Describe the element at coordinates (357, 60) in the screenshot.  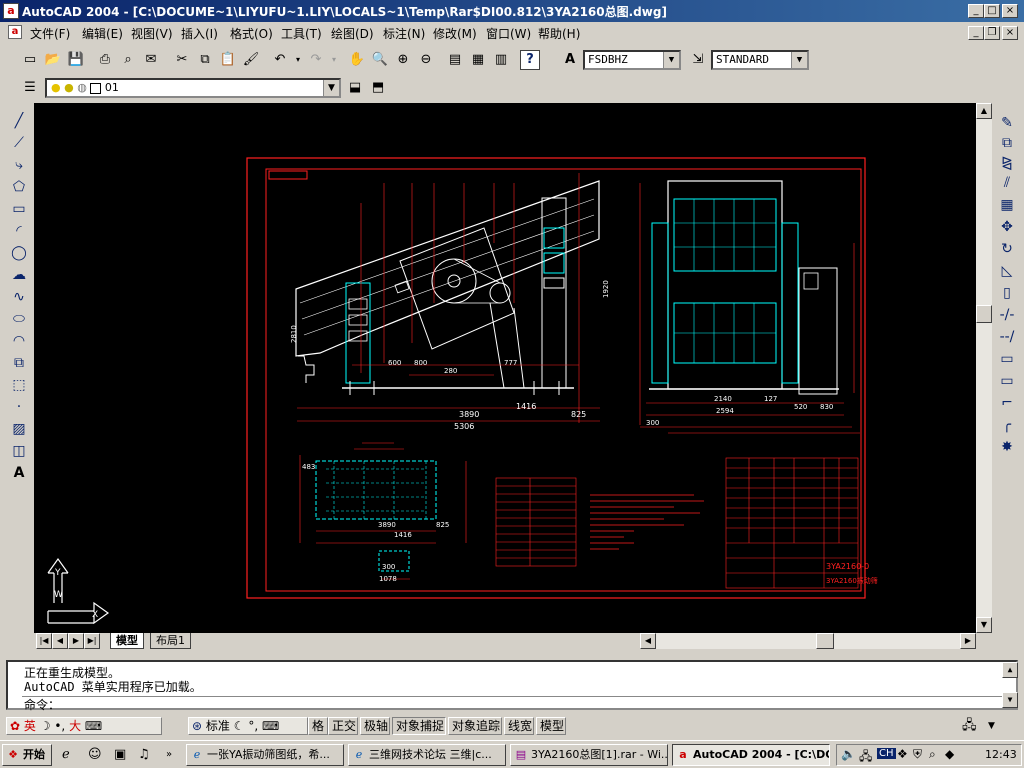
I see `pan-icon: ✋` at that location.